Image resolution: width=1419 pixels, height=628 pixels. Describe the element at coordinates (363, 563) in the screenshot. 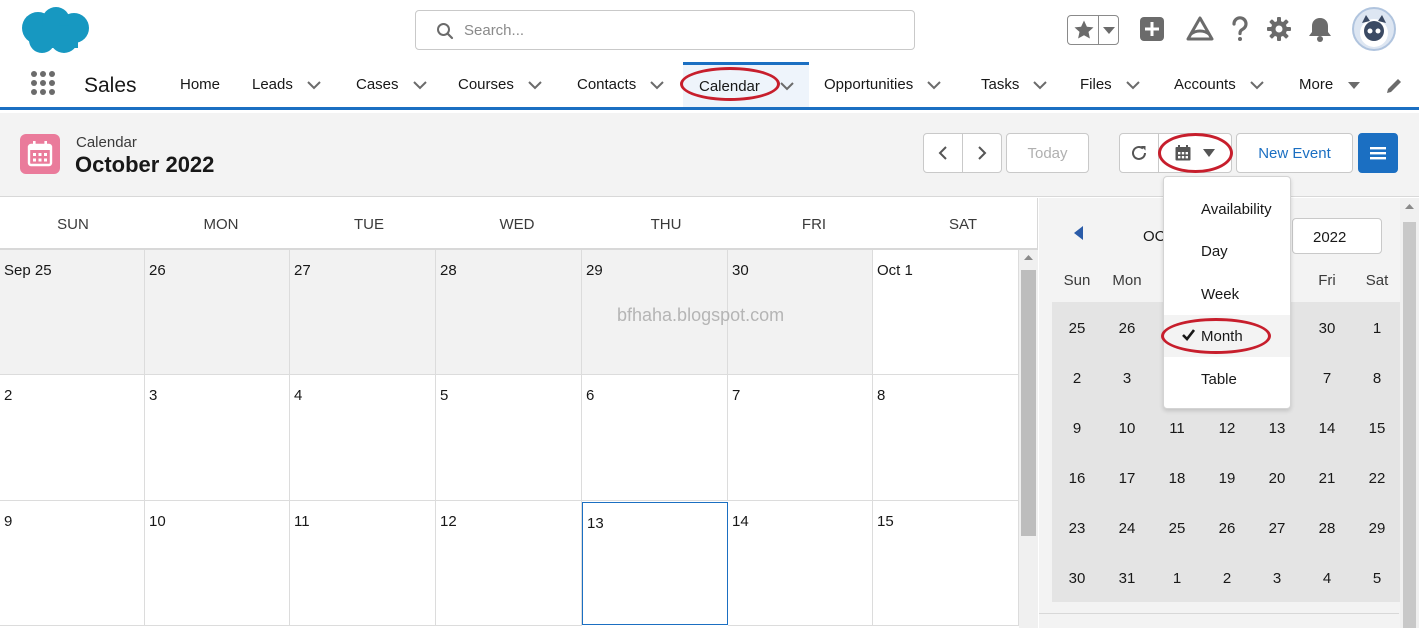

I see `day-cell: 11` at that location.